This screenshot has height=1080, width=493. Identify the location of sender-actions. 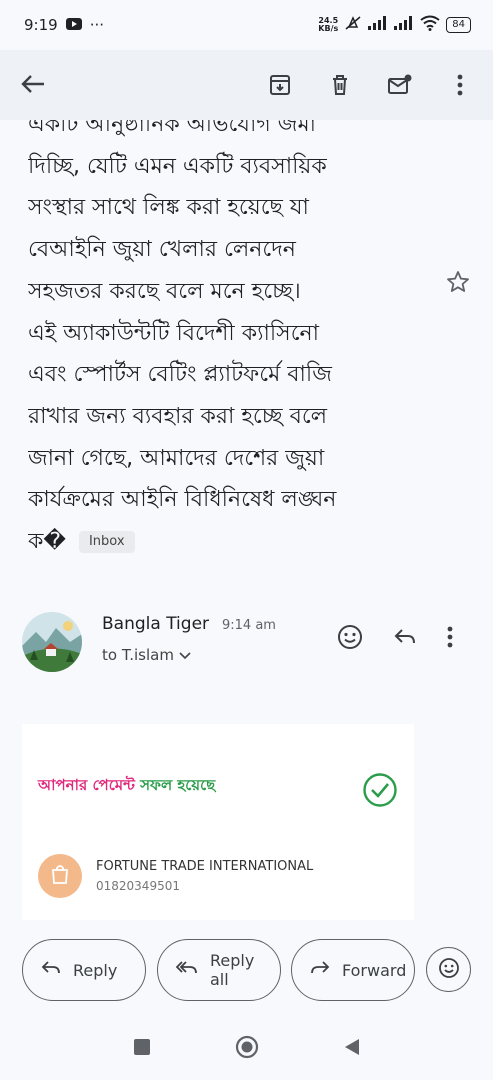
(395, 639).